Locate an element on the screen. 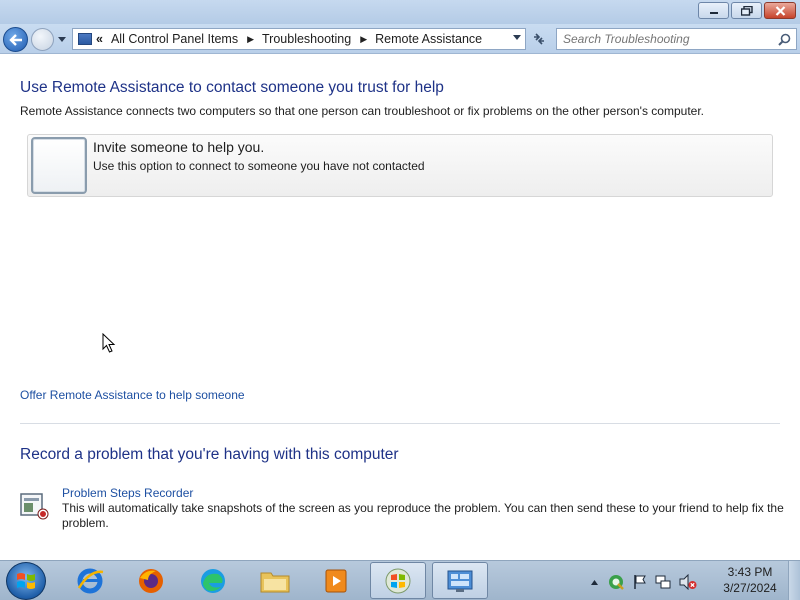  media-player-taskbar-button is located at coordinates (336, 580).